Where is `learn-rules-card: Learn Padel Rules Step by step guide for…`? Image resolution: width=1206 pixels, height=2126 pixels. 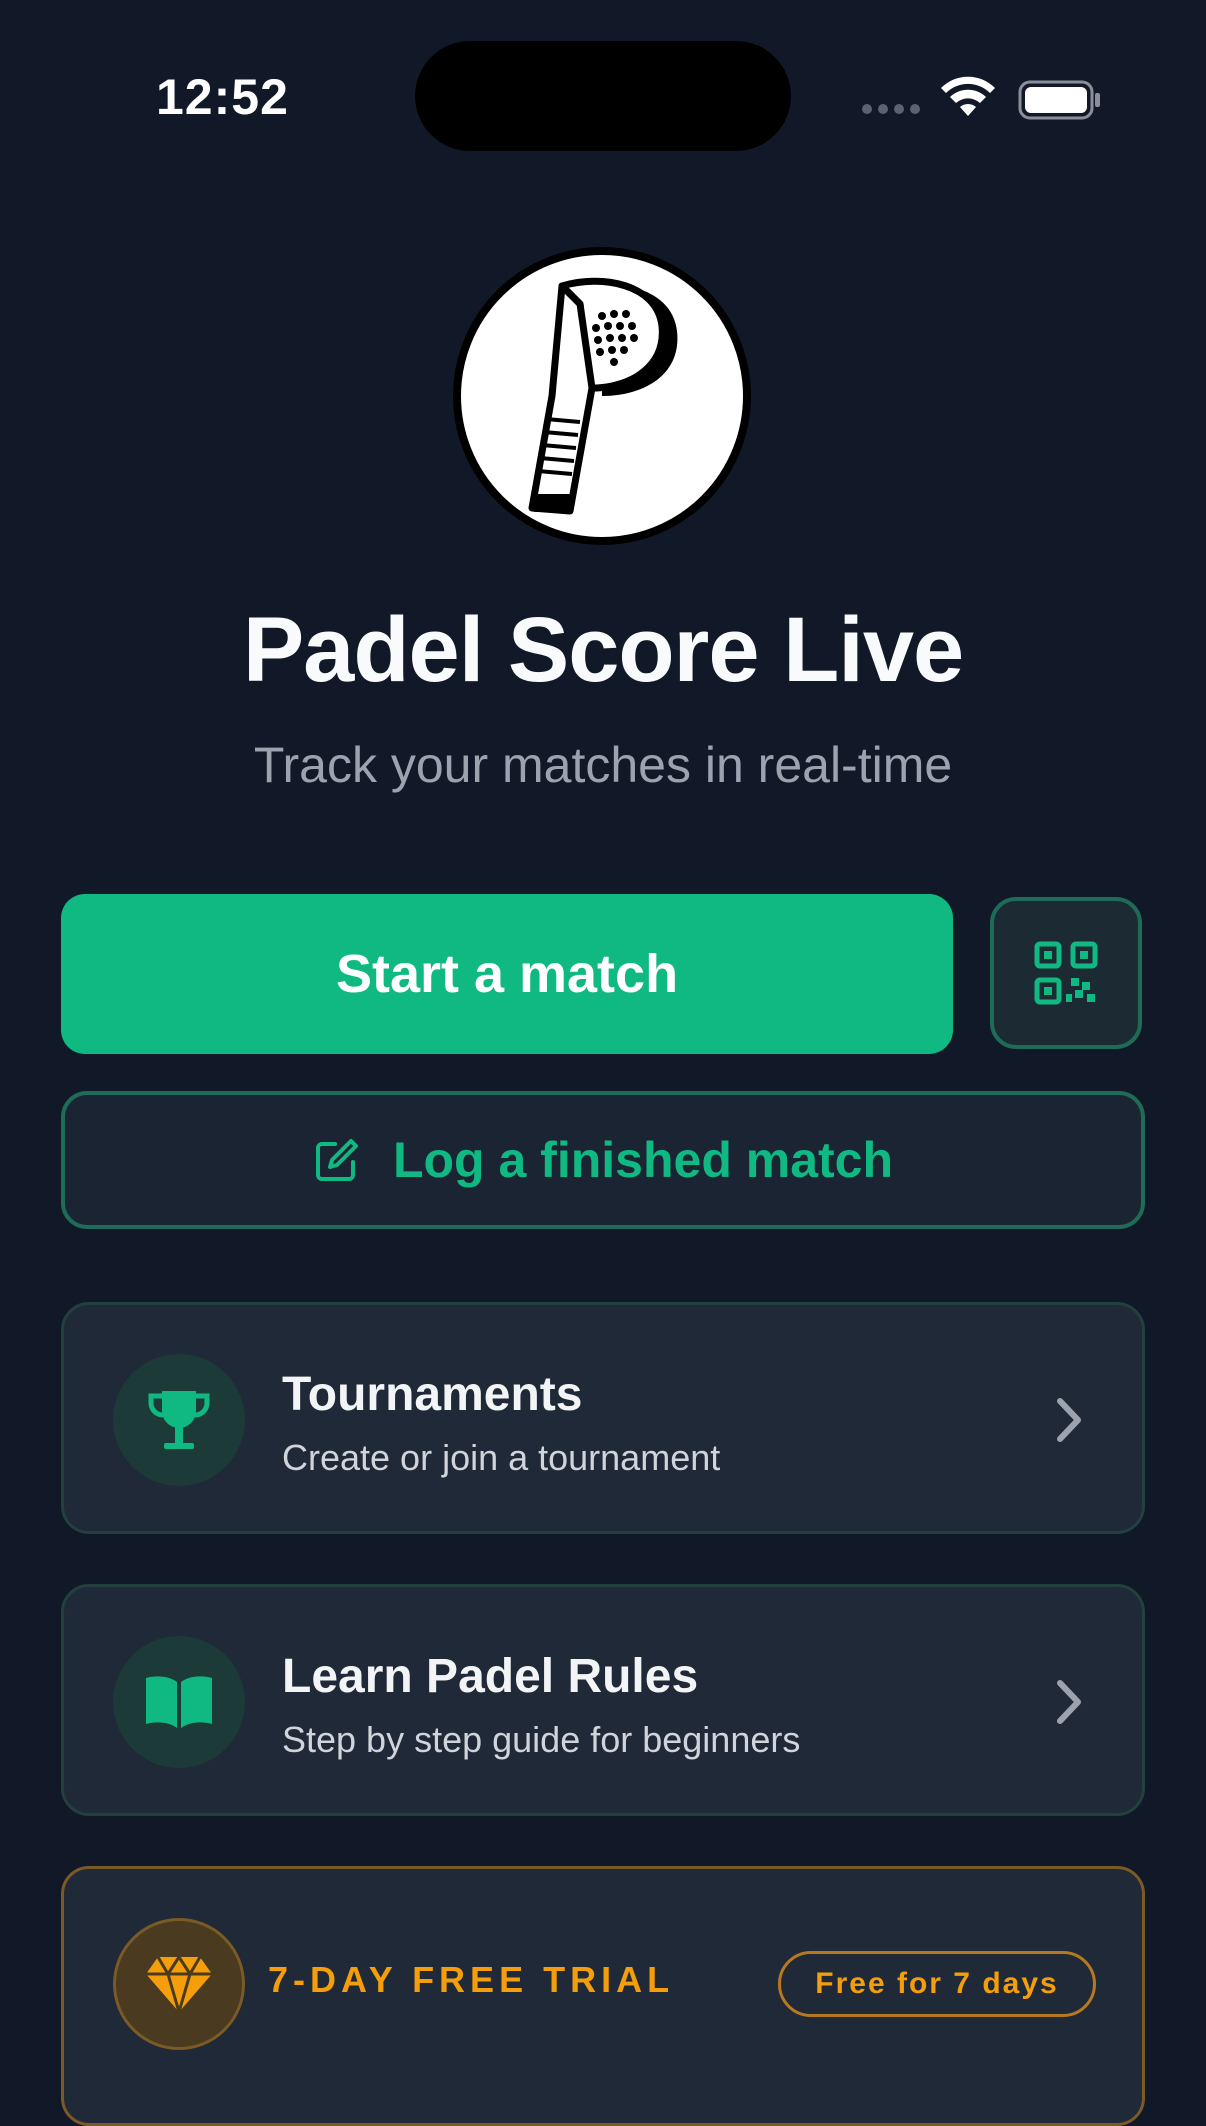
learn-rules-card: Learn Padel Rules Step by step guide for… is located at coordinates (603, 1700).